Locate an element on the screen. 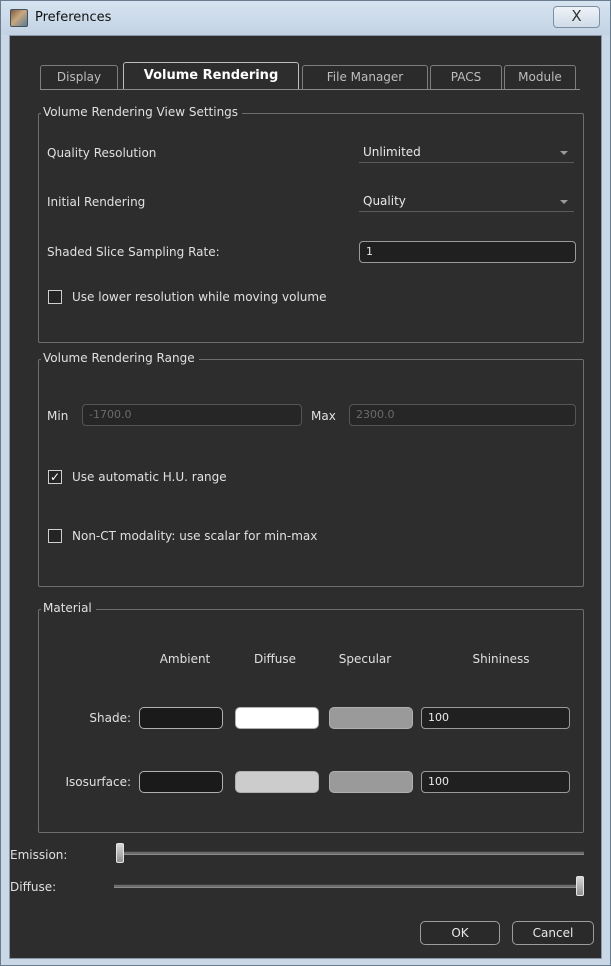 The image size is (611, 966). isosurface-specular-swatch is located at coordinates (371, 782).